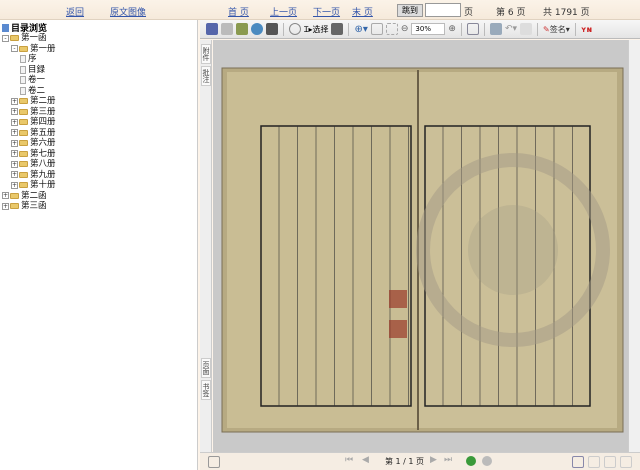 This screenshot has width=640, height=470. Describe the element at coordinates (98, 80) in the screenshot. I see `tree-item: 卷一` at that location.